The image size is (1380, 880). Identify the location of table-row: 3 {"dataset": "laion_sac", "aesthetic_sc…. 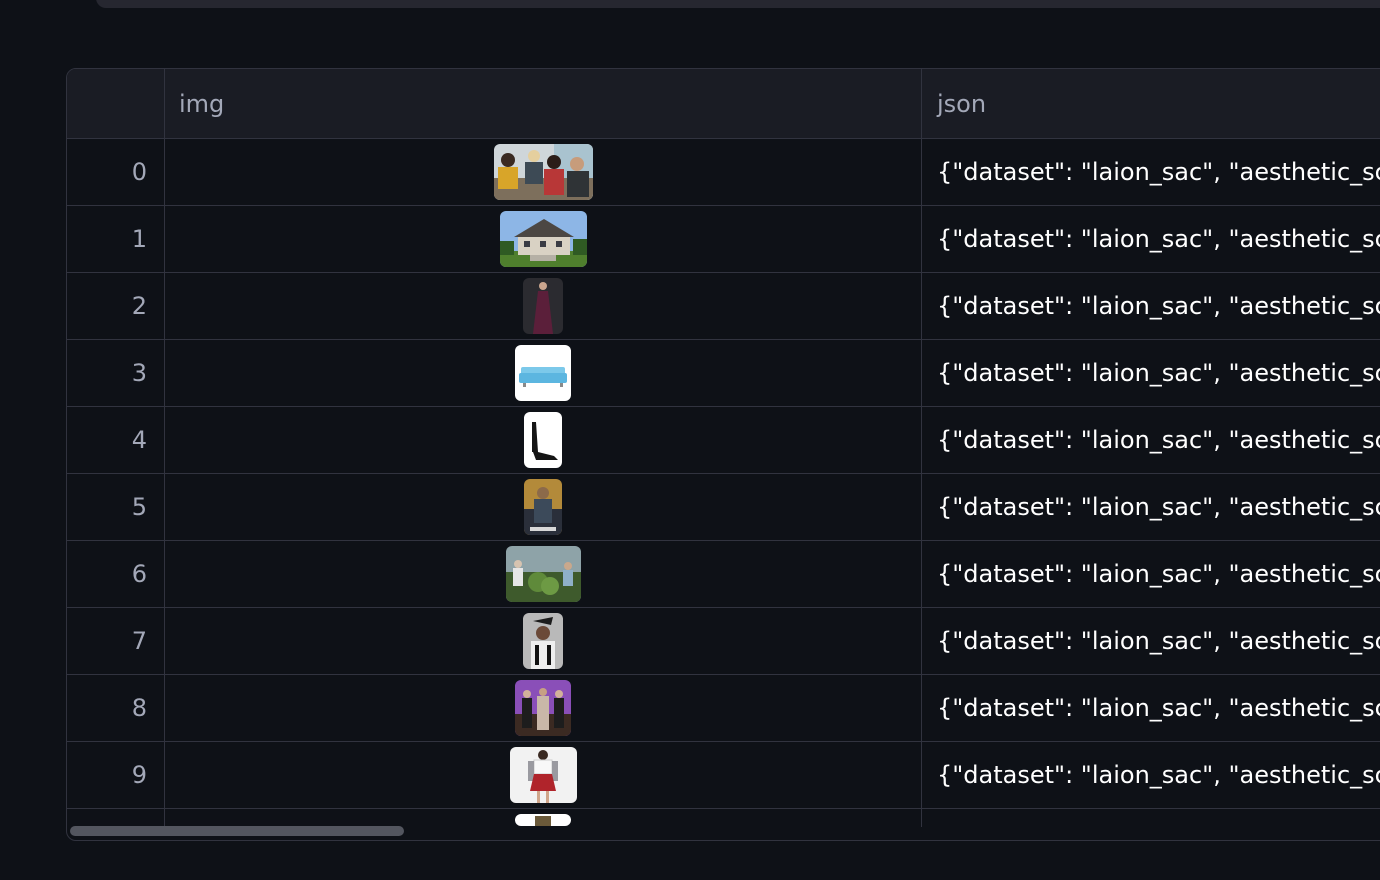
(723, 373).